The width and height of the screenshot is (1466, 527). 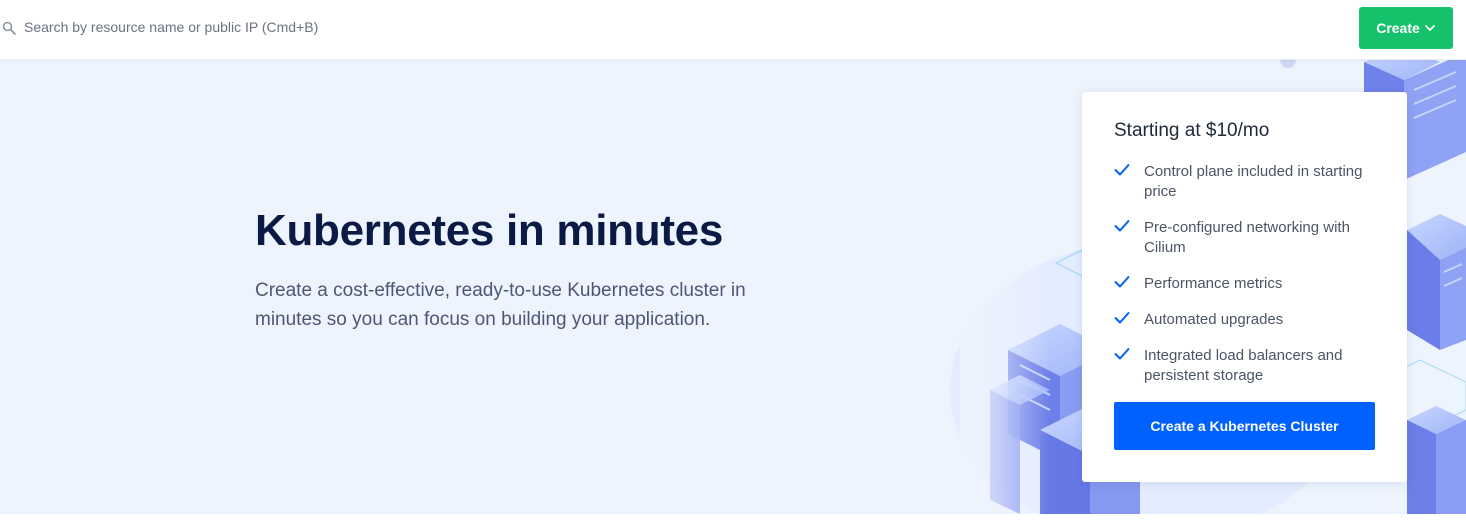 I want to click on create-kubernetes-cluster-button: Create a Kubernetes Cluster, so click(x=1244, y=426).